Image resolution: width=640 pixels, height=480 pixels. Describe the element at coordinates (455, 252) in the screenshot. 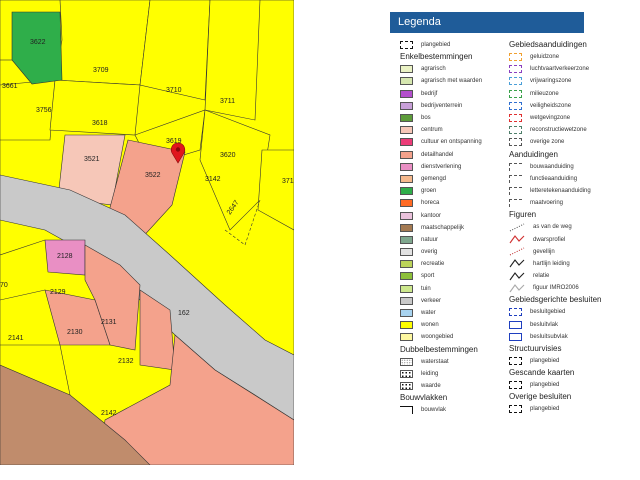

I see `legend-item: overig` at that location.